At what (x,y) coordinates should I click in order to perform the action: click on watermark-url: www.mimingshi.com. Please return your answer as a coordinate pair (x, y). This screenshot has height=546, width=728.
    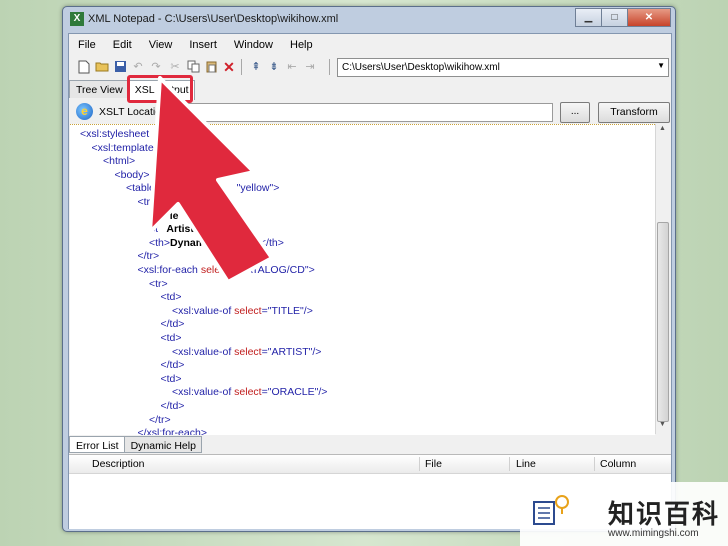
    Looking at the image, I should click on (653, 533).